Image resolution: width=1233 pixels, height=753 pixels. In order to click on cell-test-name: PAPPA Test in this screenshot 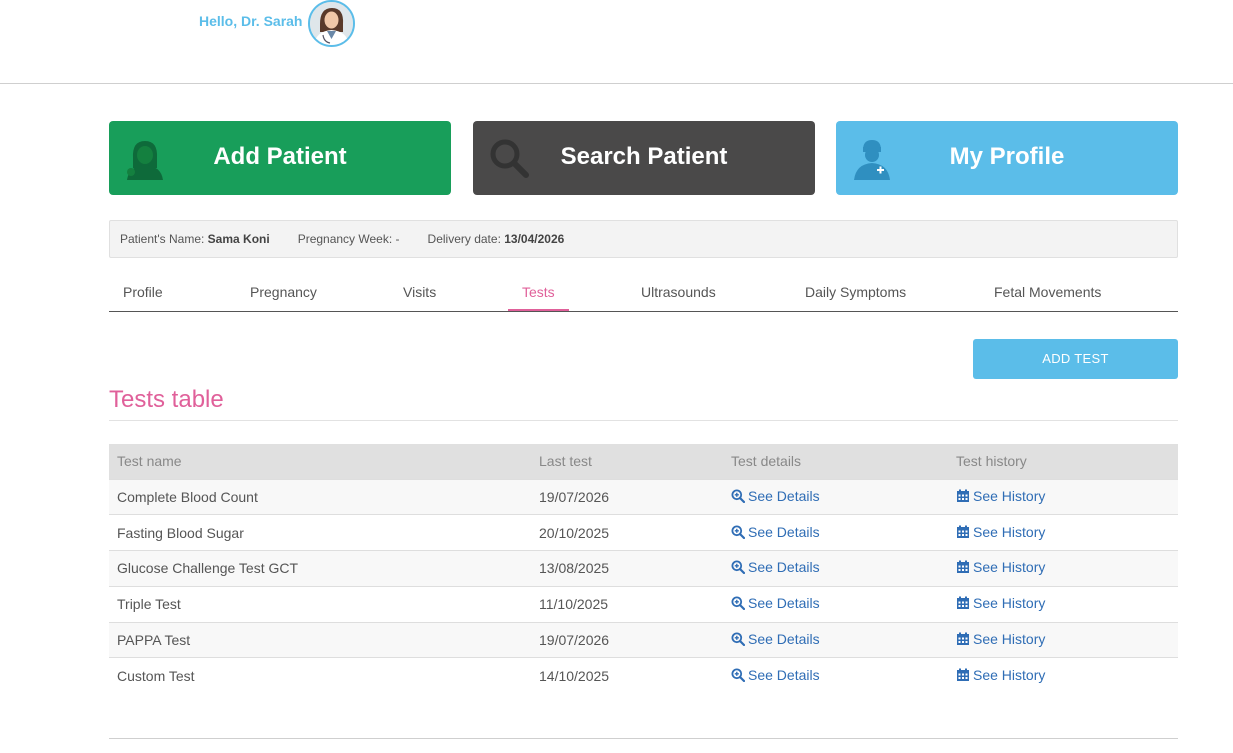, I will do `click(320, 639)`.